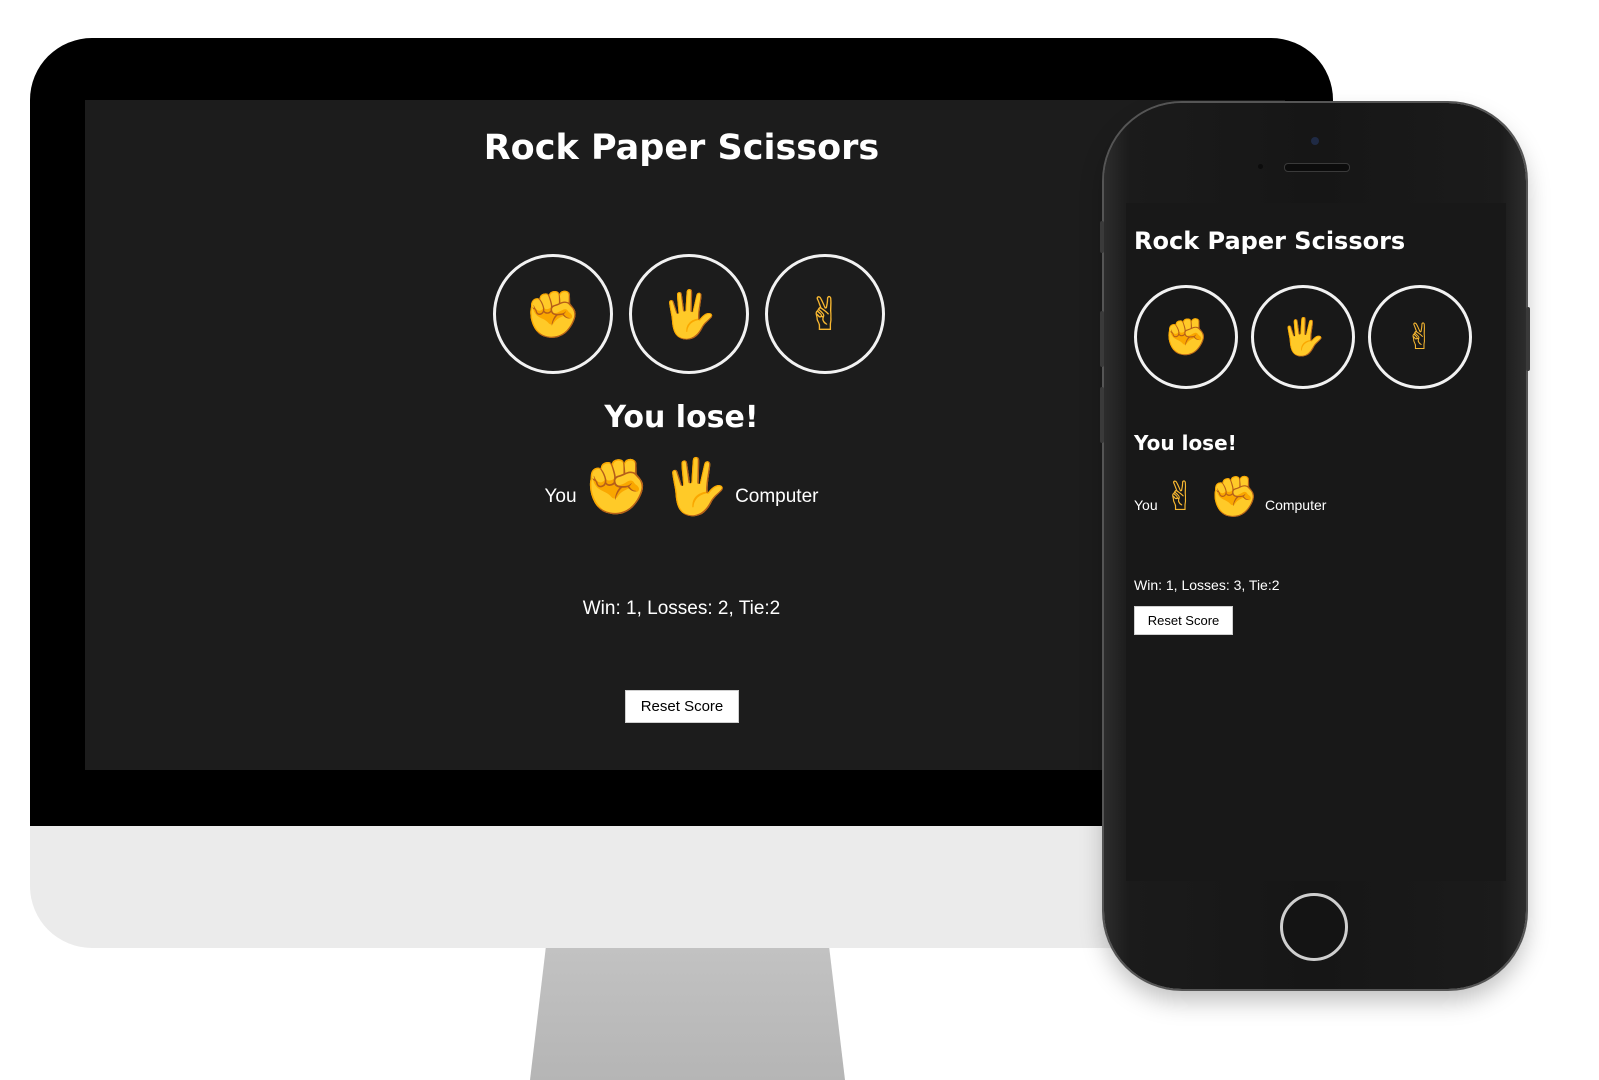 This screenshot has height=1080, width=1599. What do you see at coordinates (681, 608) in the screenshot?
I see `score-text: Win: 1, Losses: 2, Tie:2` at bounding box center [681, 608].